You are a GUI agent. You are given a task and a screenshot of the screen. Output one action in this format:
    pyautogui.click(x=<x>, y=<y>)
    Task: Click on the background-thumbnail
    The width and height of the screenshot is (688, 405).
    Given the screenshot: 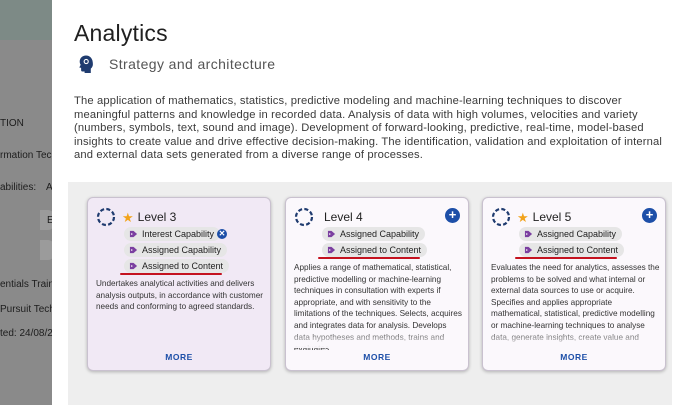 What is the action you would take?
    pyautogui.click(x=26, y=20)
    